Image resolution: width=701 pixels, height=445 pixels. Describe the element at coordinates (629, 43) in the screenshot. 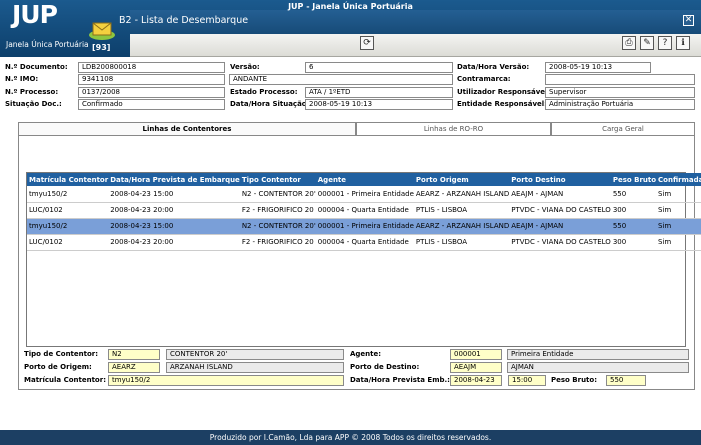

I see `print-icon: ⎙` at that location.